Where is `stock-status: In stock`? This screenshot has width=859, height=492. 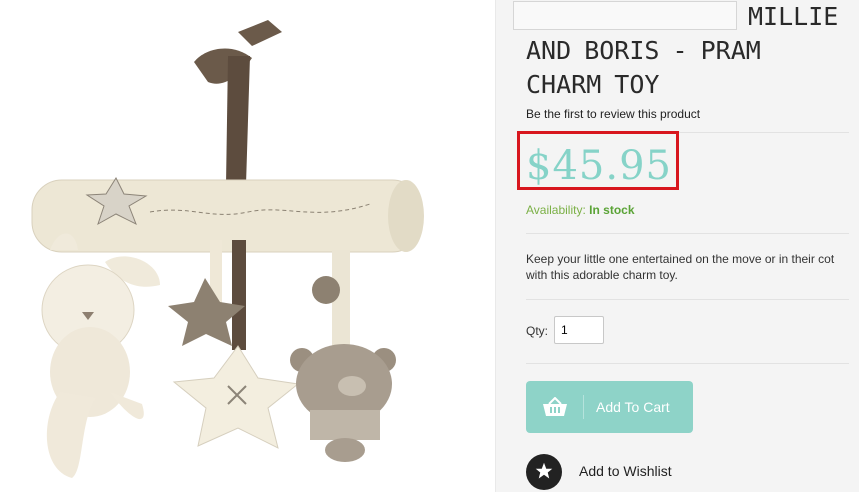 stock-status: In stock is located at coordinates (612, 210).